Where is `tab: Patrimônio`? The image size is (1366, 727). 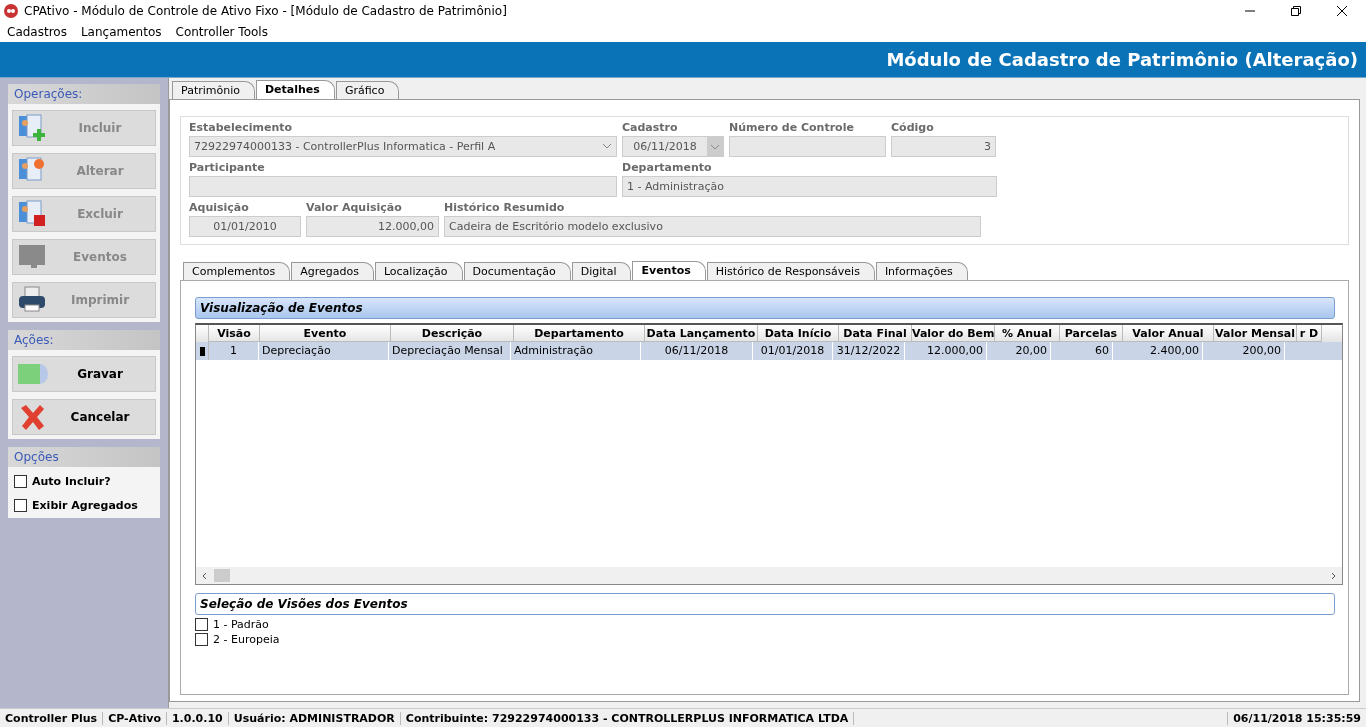 tab: Patrimônio is located at coordinates (213, 90).